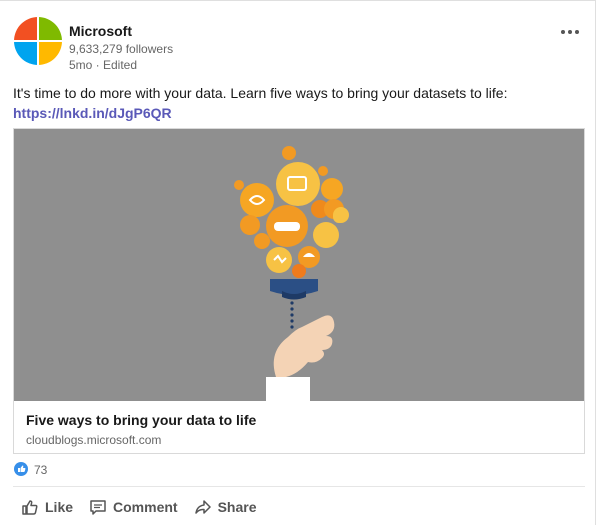 The width and height of the screenshot is (597, 526). What do you see at coordinates (103, 65) in the screenshot?
I see `post-meta: 5mo · Edited` at bounding box center [103, 65].